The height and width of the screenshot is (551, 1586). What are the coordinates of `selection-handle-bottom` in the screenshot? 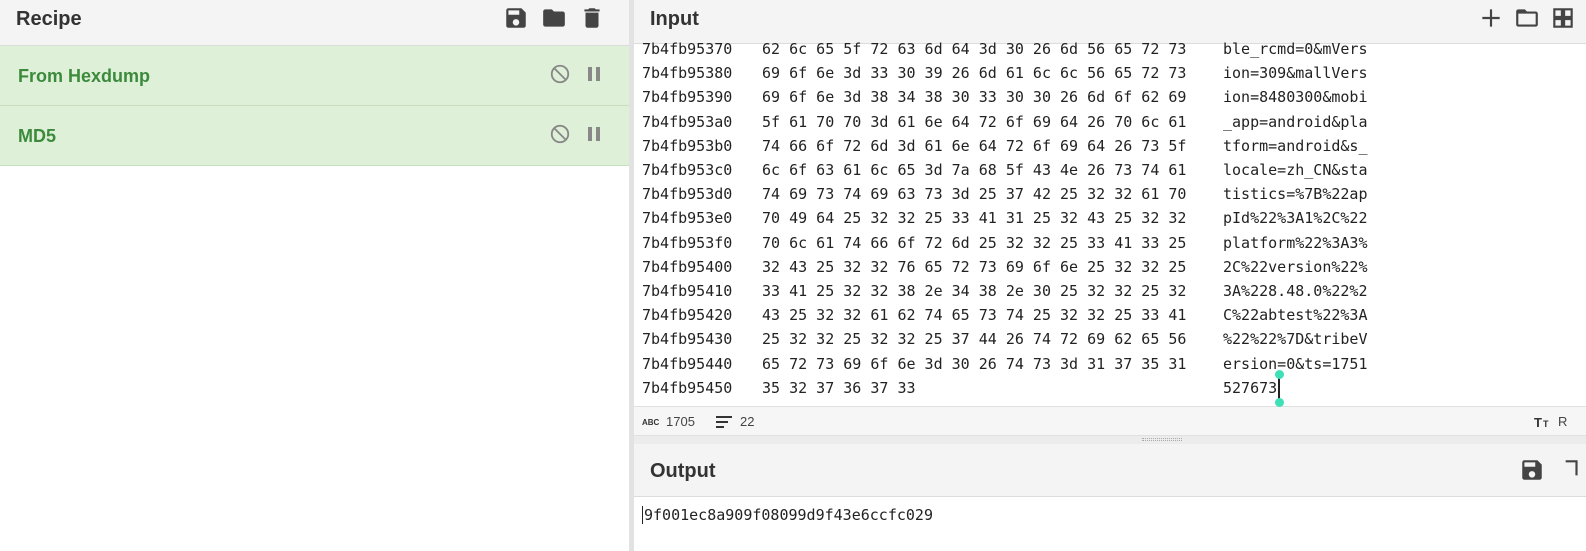 It's located at (1279, 402).